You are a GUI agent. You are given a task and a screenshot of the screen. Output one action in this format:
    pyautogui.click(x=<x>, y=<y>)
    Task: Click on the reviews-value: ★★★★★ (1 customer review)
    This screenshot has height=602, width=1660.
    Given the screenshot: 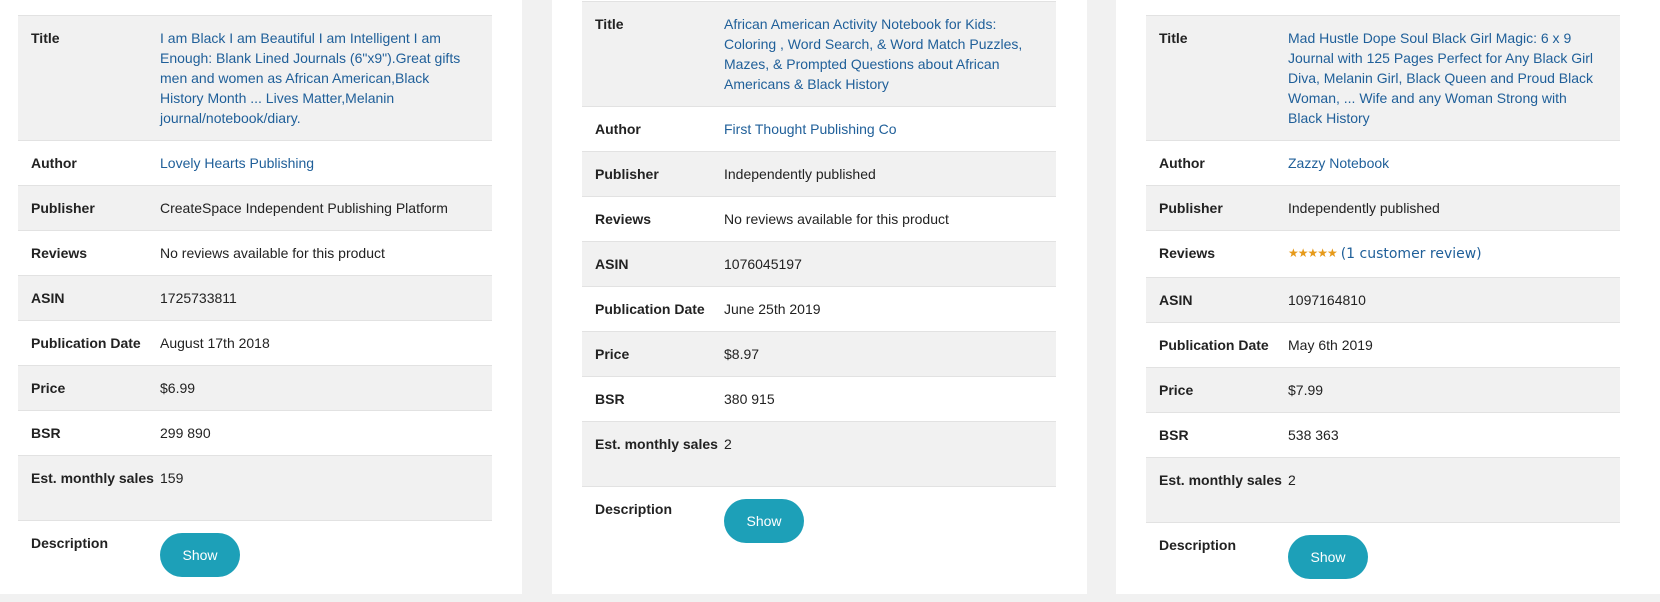 What is the action you would take?
    pyautogui.click(x=1454, y=260)
    